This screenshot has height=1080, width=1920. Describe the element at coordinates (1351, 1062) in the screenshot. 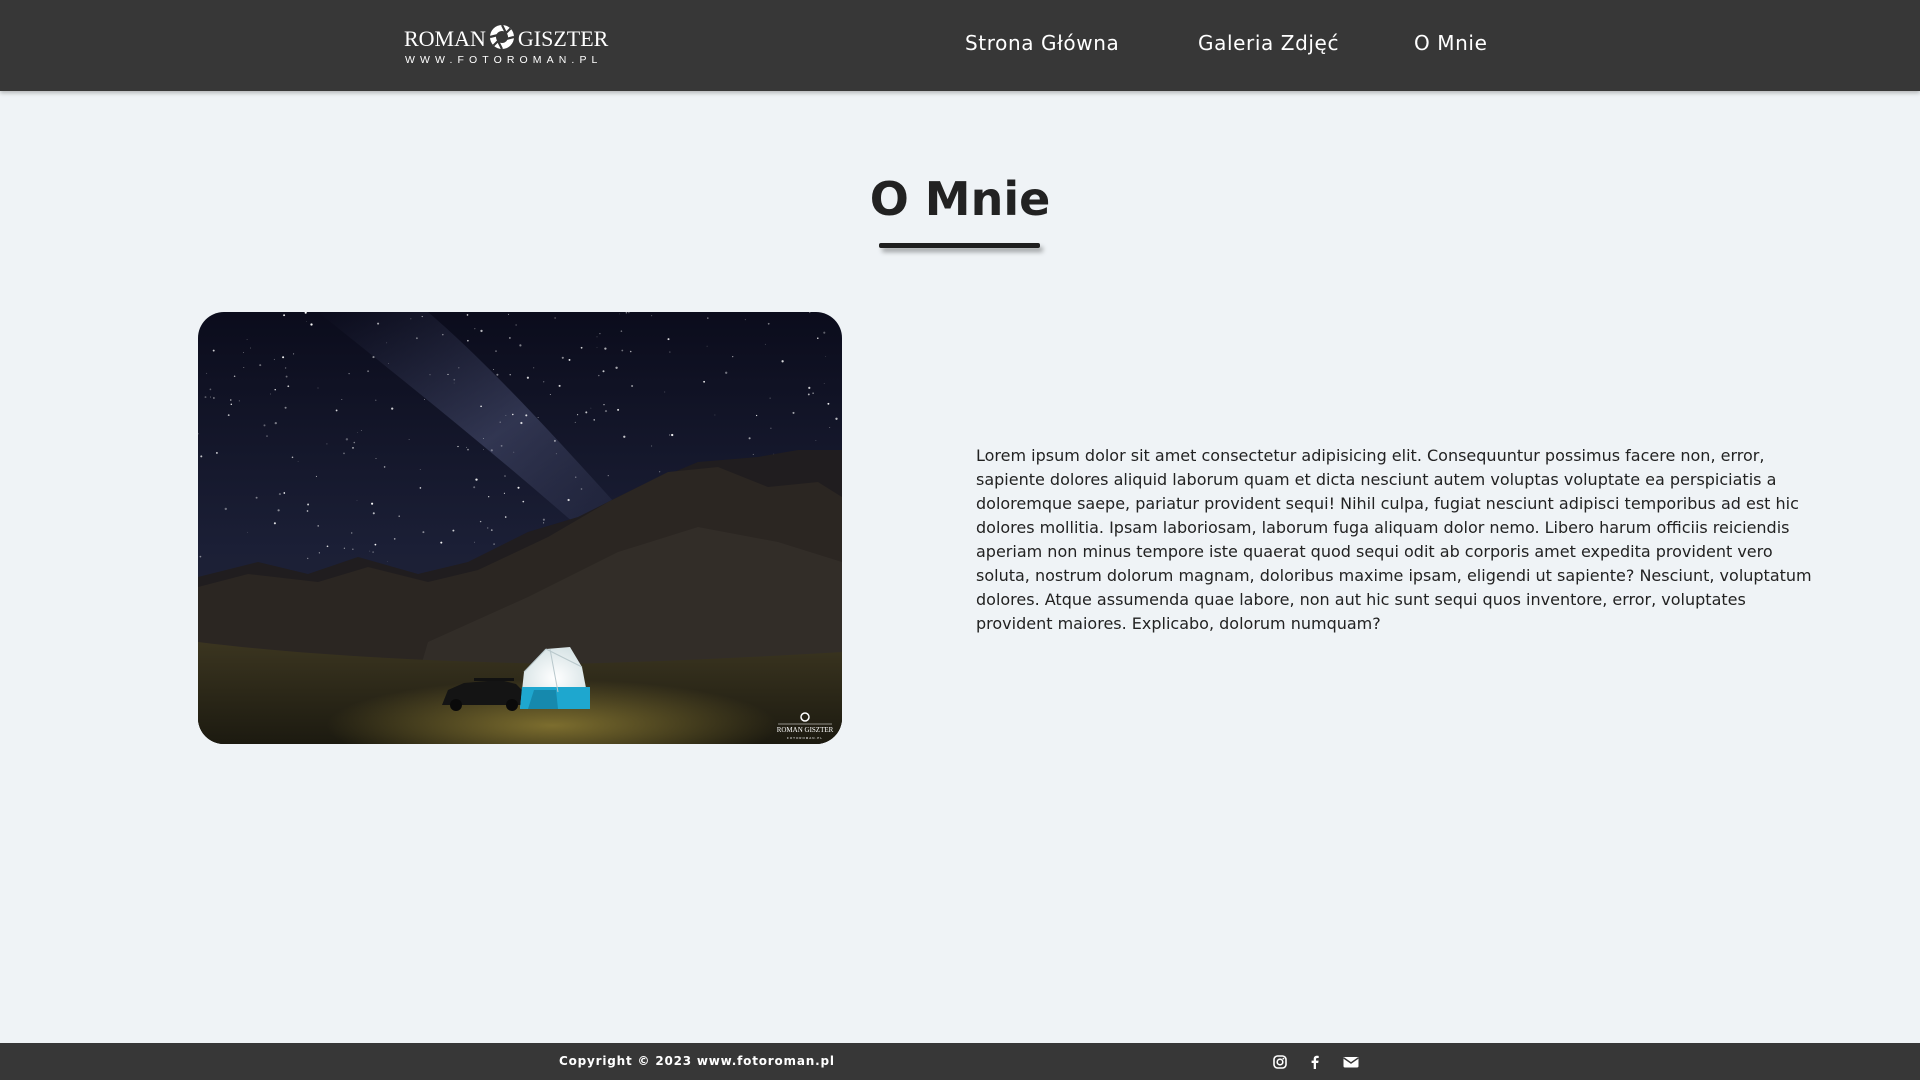

I see `envelope-icon` at that location.